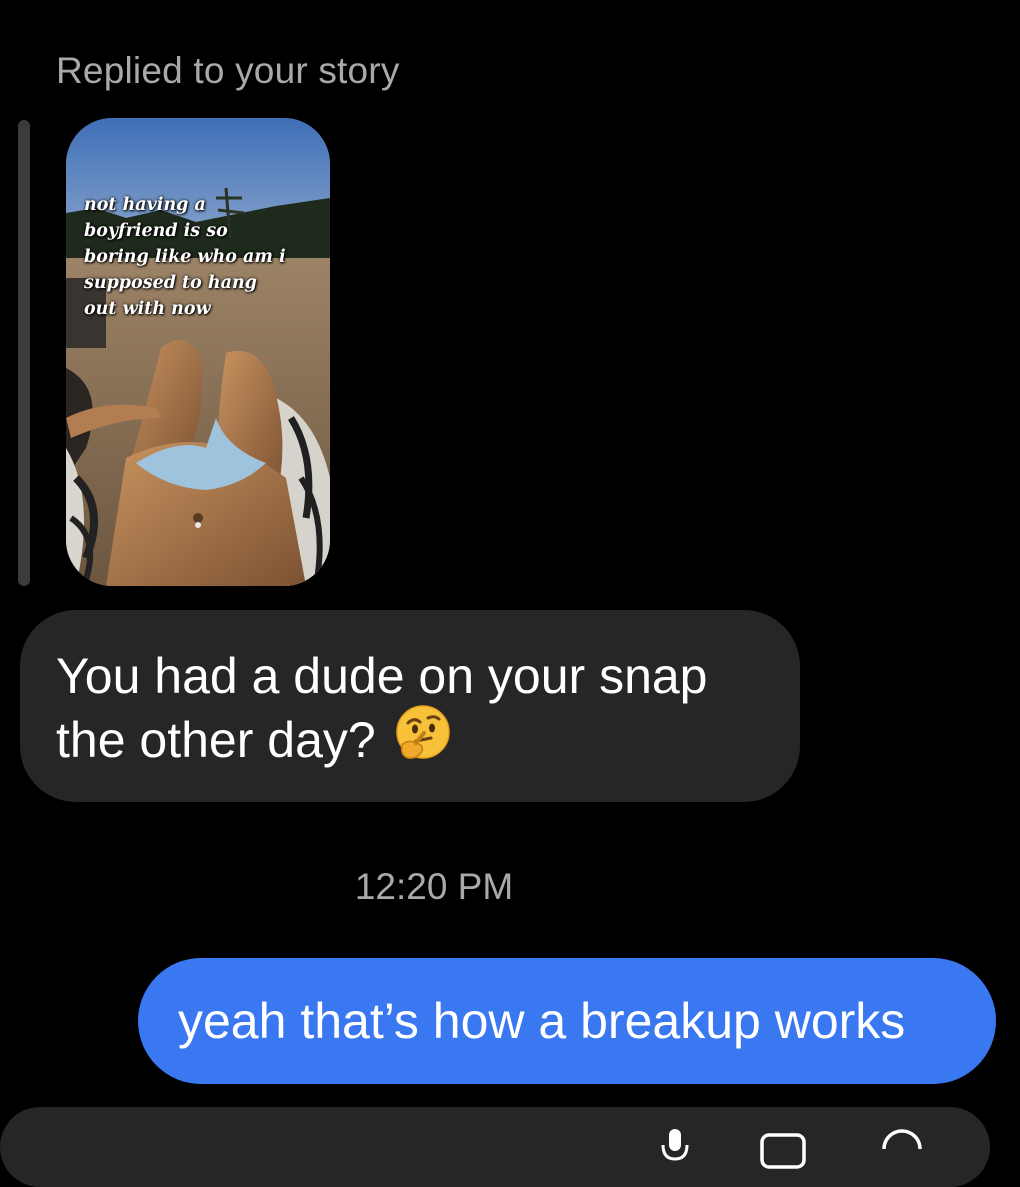 This screenshot has width=1020, height=1187. I want to click on photo-icon, so click(783, 1151).